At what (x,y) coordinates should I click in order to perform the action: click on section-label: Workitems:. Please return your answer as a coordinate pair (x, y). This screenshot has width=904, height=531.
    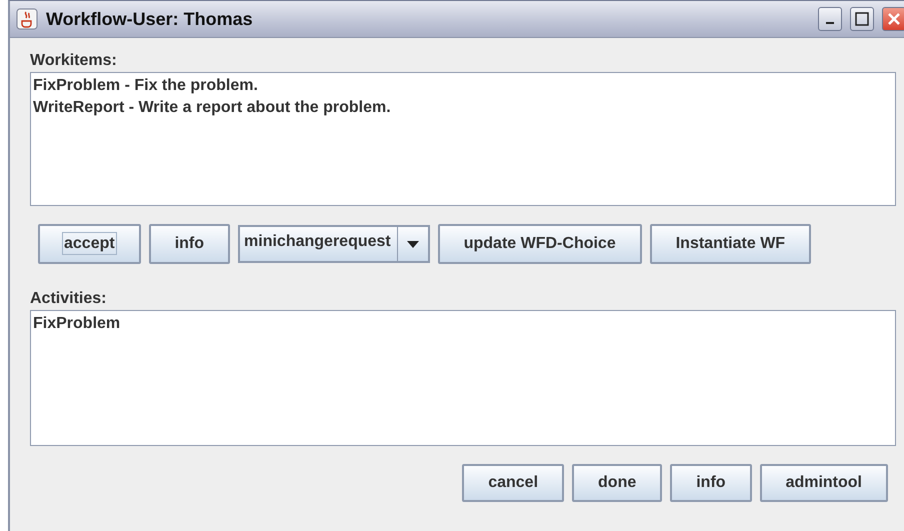
    Looking at the image, I should click on (74, 61).